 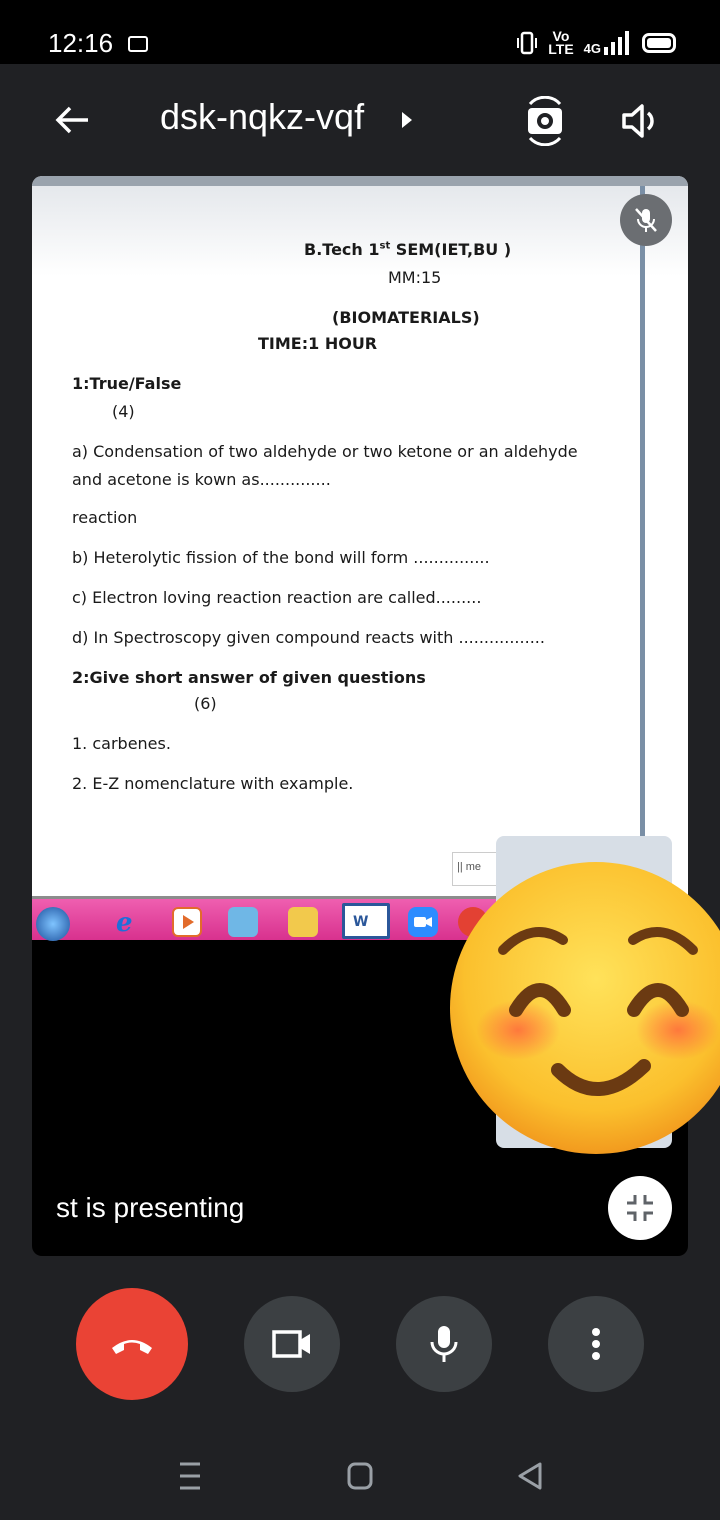 What do you see at coordinates (243, 922) in the screenshot?
I see `control-panel-icon` at bounding box center [243, 922].